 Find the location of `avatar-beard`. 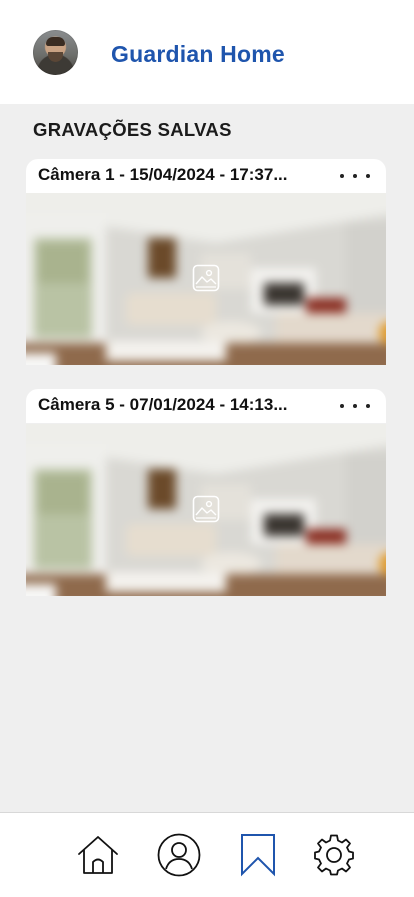

avatar-beard is located at coordinates (55, 57).